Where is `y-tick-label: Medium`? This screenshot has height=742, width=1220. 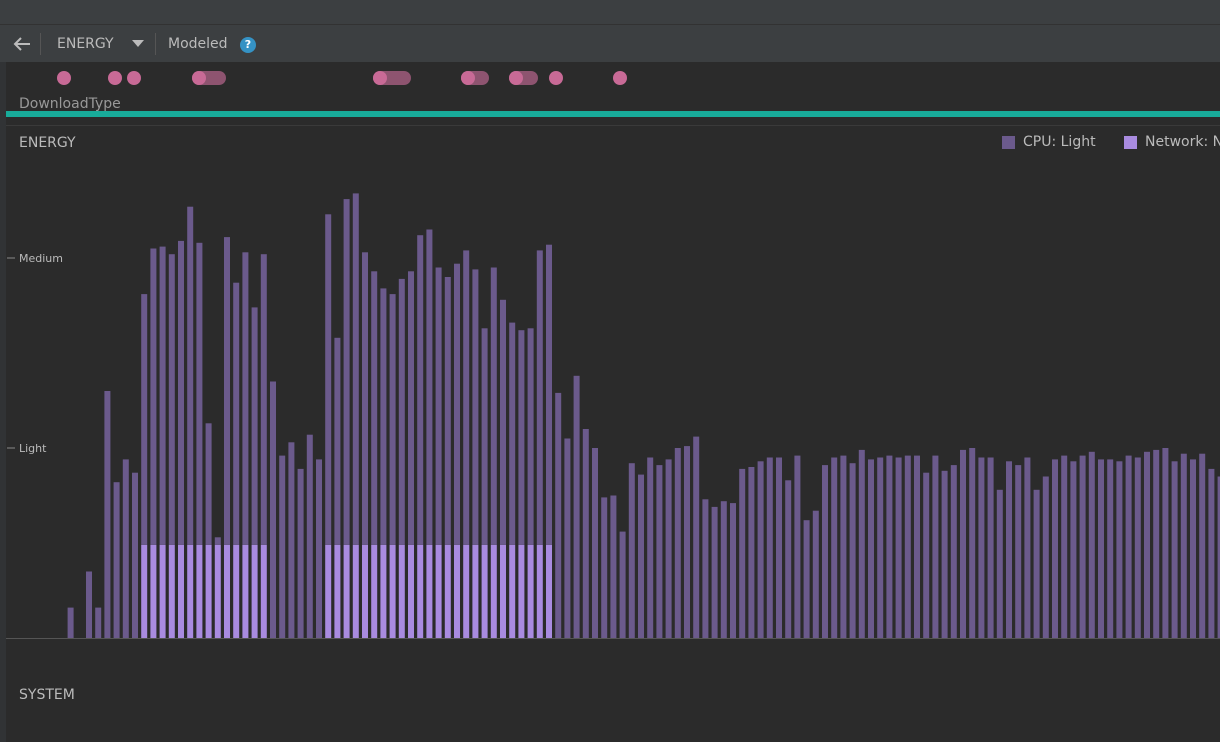 y-tick-label: Medium is located at coordinates (41, 258).